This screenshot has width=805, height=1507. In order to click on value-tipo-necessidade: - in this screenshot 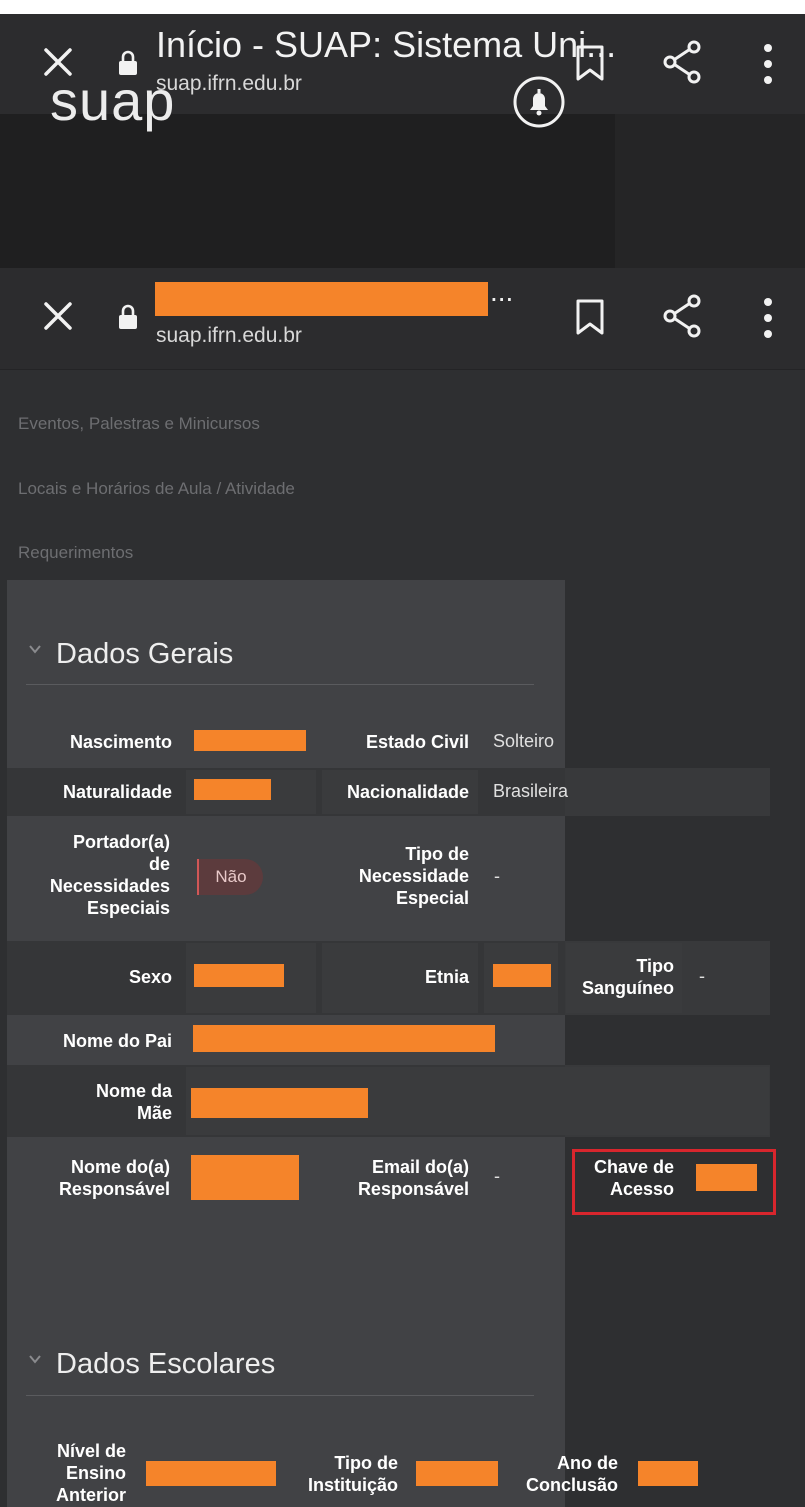, I will do `click(497, 876)`.